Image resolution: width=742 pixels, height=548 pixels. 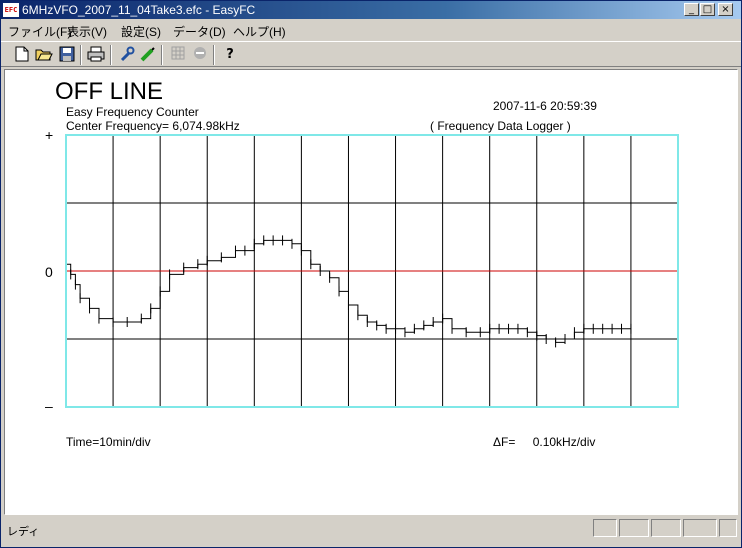 What do you see at coordinates (707, 9) in the screenshot?
I see `maximize-button: □` at bounding box center [707, 9].